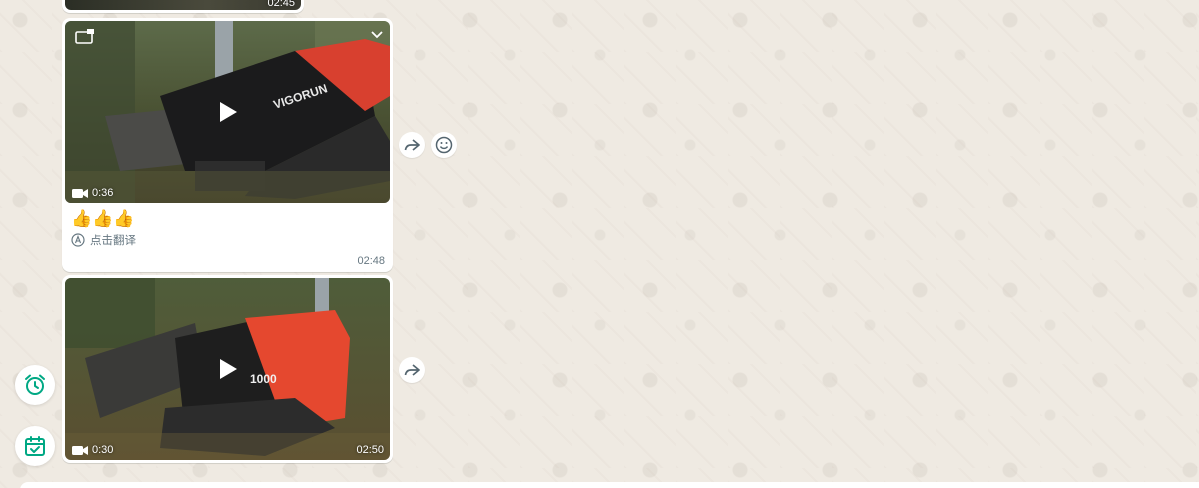  What do you see at coordinates (113, 241) in the screenshot?
I see `translate-label: 点击翻译` at bounding box center [113, 241].